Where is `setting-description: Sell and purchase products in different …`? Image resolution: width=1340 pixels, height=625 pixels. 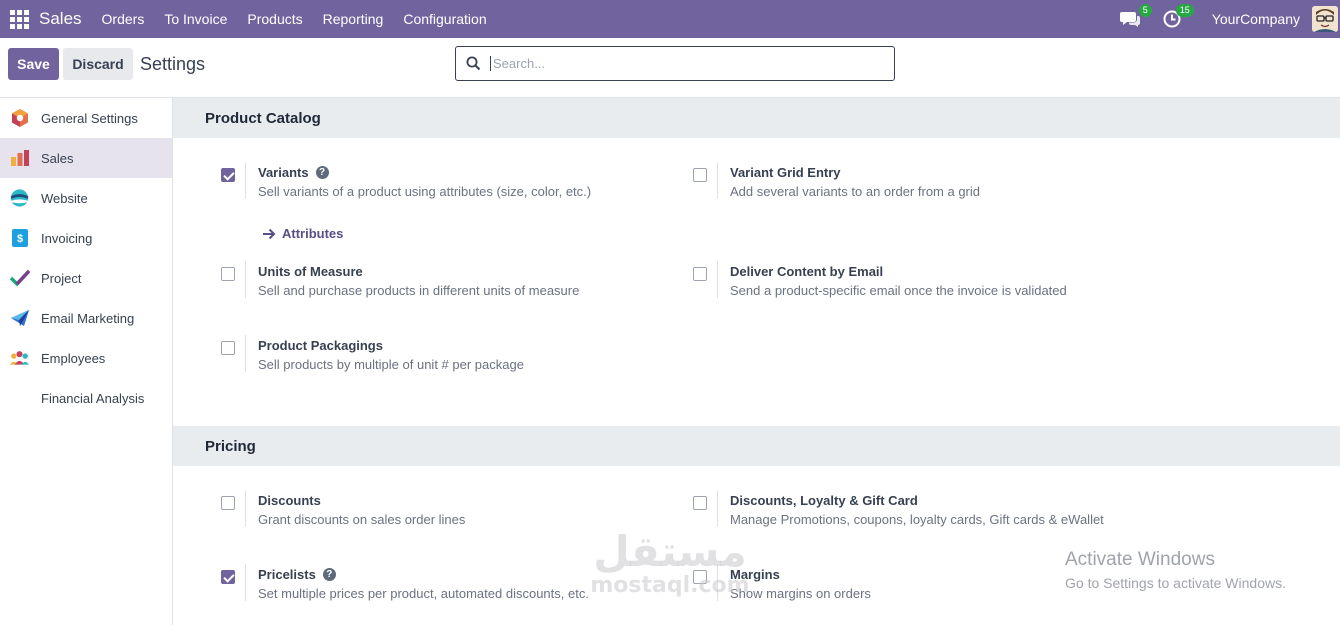
setting-description: Sell and purchase products in different … is located at coordinates (419, 290).